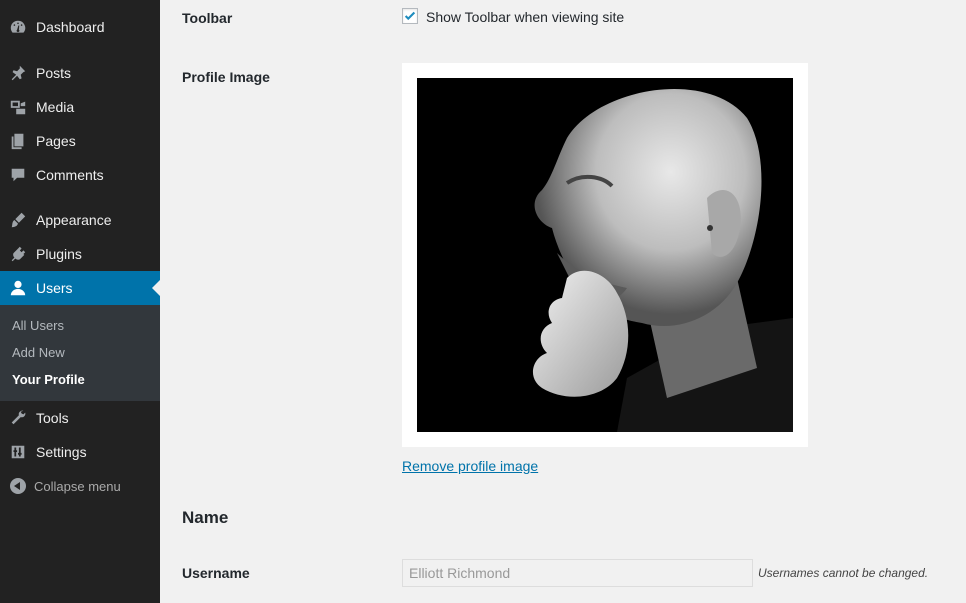 This screenshot has height=603, width=966. I want to click on sidebar-item-dashboard: Dashboard, so click(80, 27).